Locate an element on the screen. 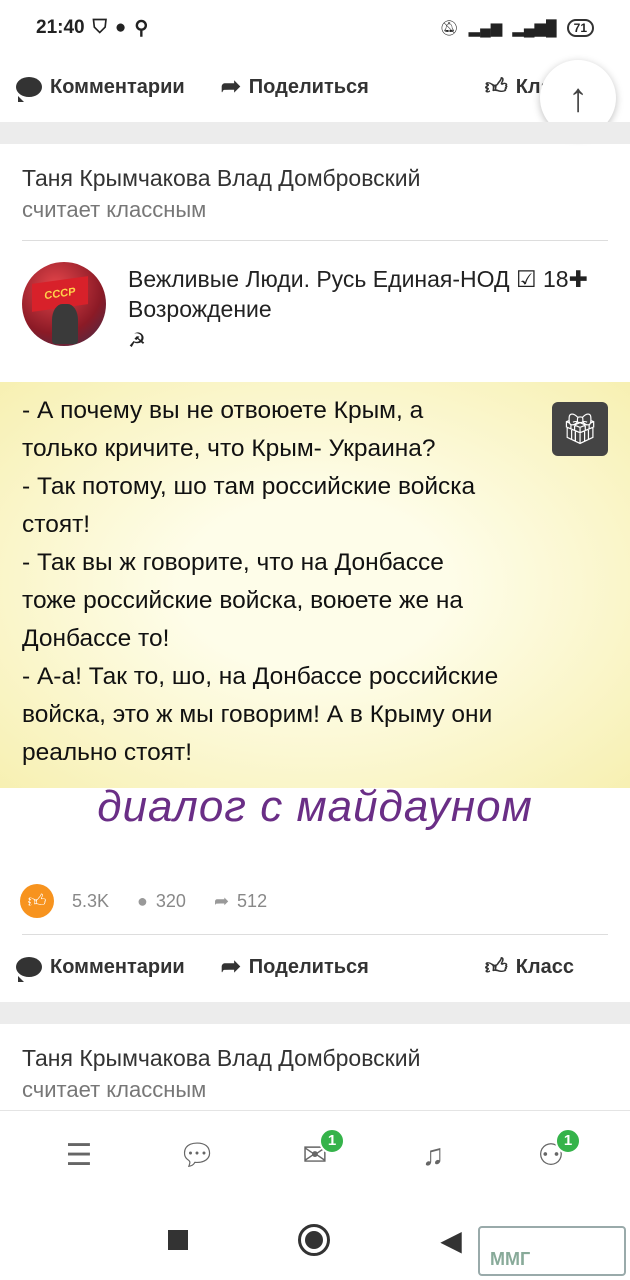 The height and width of the screenshot is (1280, 630). gift-button: 🎁︎ is located at coordinates (580, 429).